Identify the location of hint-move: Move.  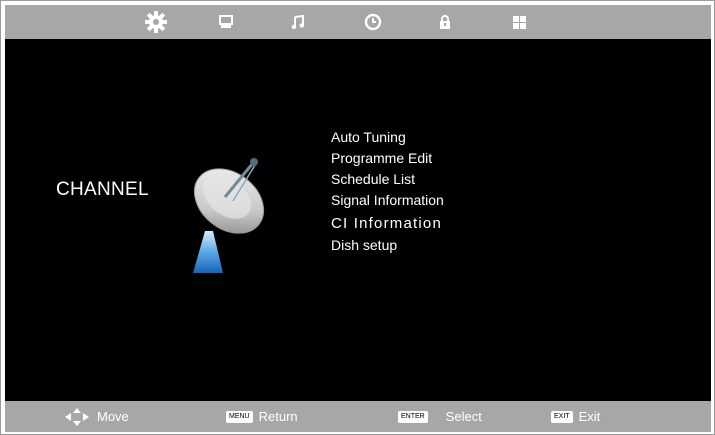
(96, 416).